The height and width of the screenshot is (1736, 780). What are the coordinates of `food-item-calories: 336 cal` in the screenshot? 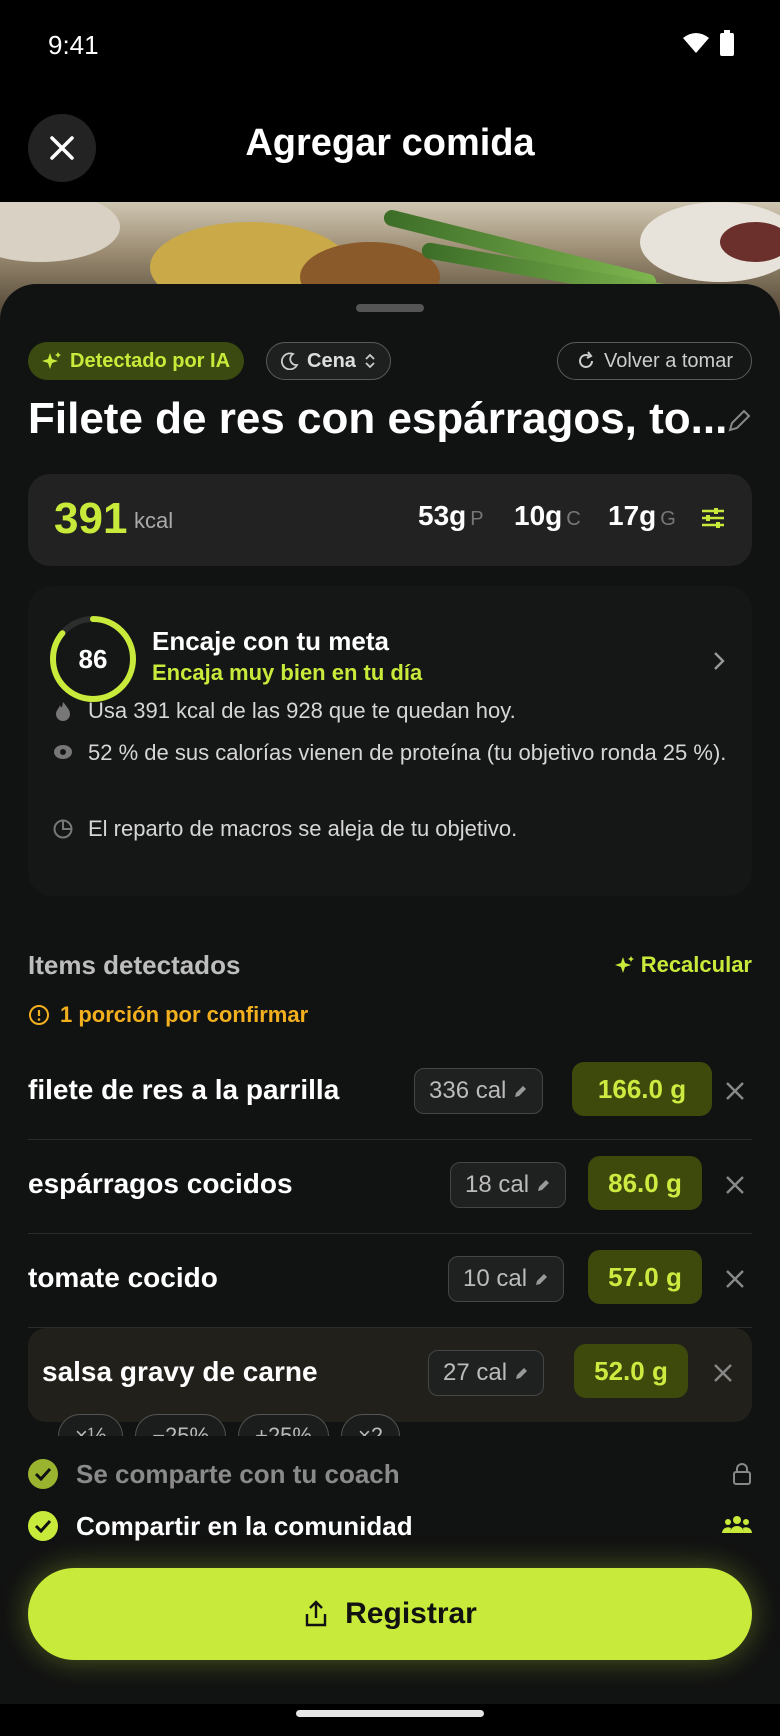 It's located at (479, 1091).